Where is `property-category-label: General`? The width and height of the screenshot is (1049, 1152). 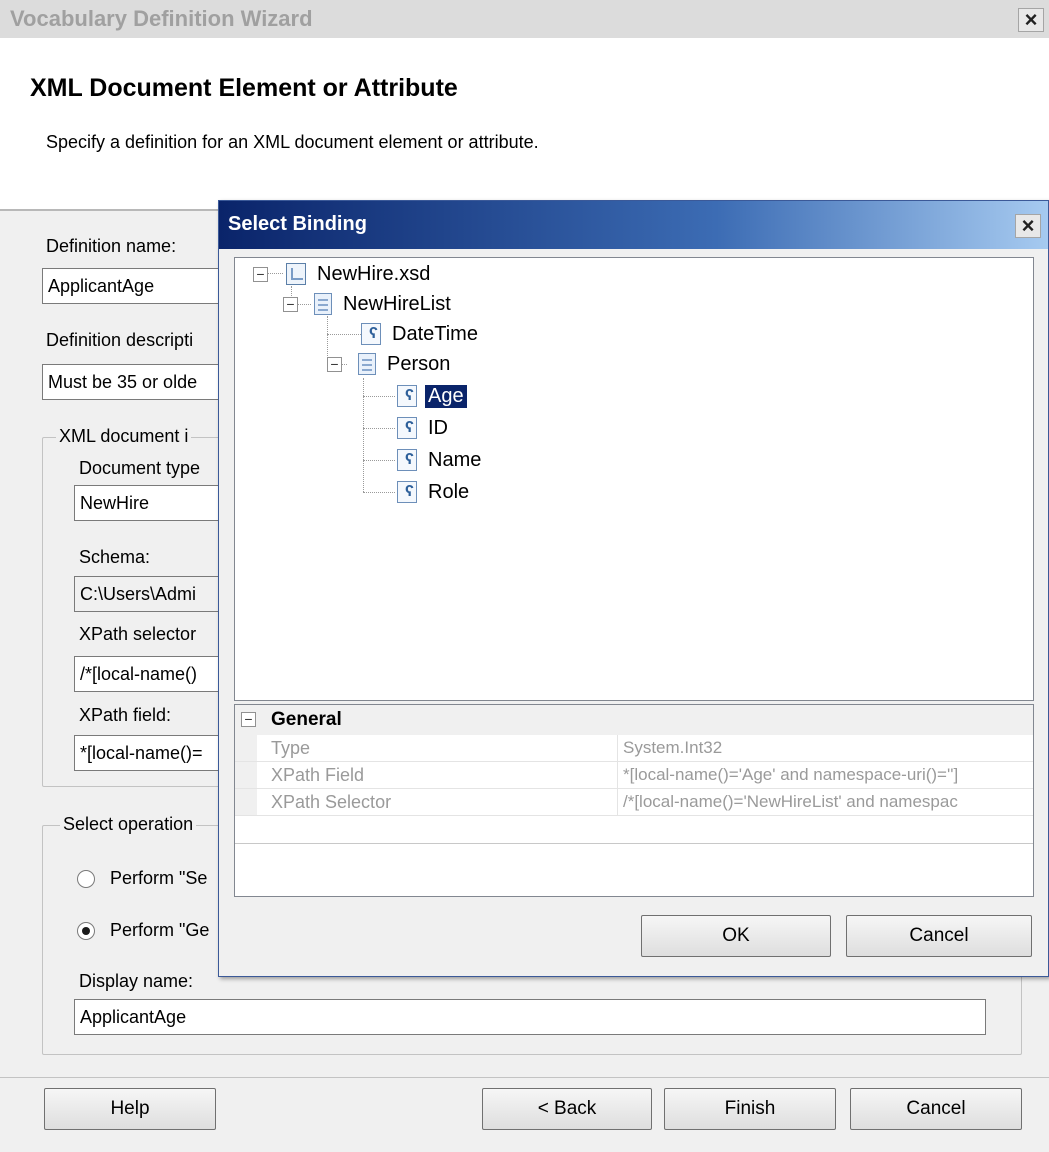
property-category-label: General is located at coordinates (306, 719).